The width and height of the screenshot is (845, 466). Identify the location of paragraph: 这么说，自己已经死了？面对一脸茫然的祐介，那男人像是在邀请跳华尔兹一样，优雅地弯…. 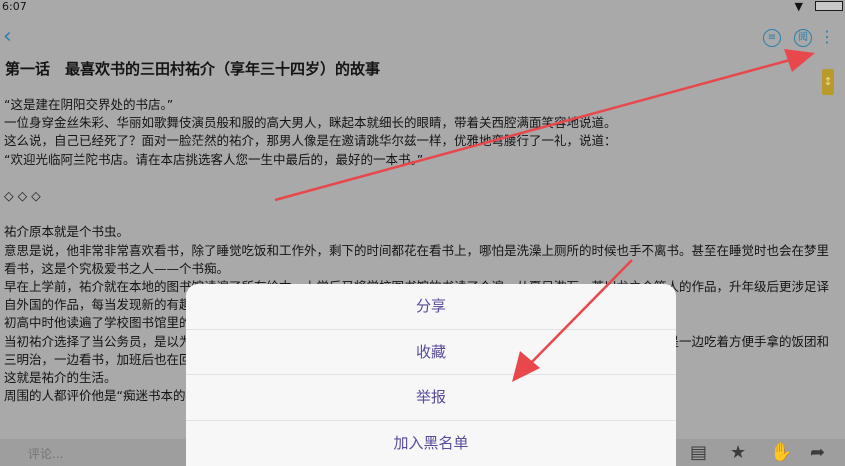
(310, 141).